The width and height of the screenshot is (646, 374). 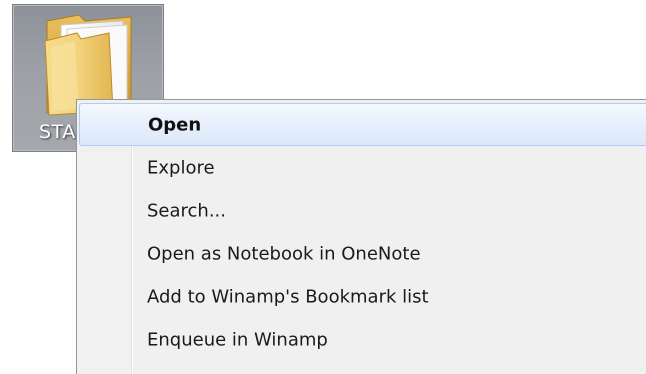 What do you see at coordinates (362, 124) in the screenshot?
I see `menu-item-open: Open` at bounding box center [362, 124].